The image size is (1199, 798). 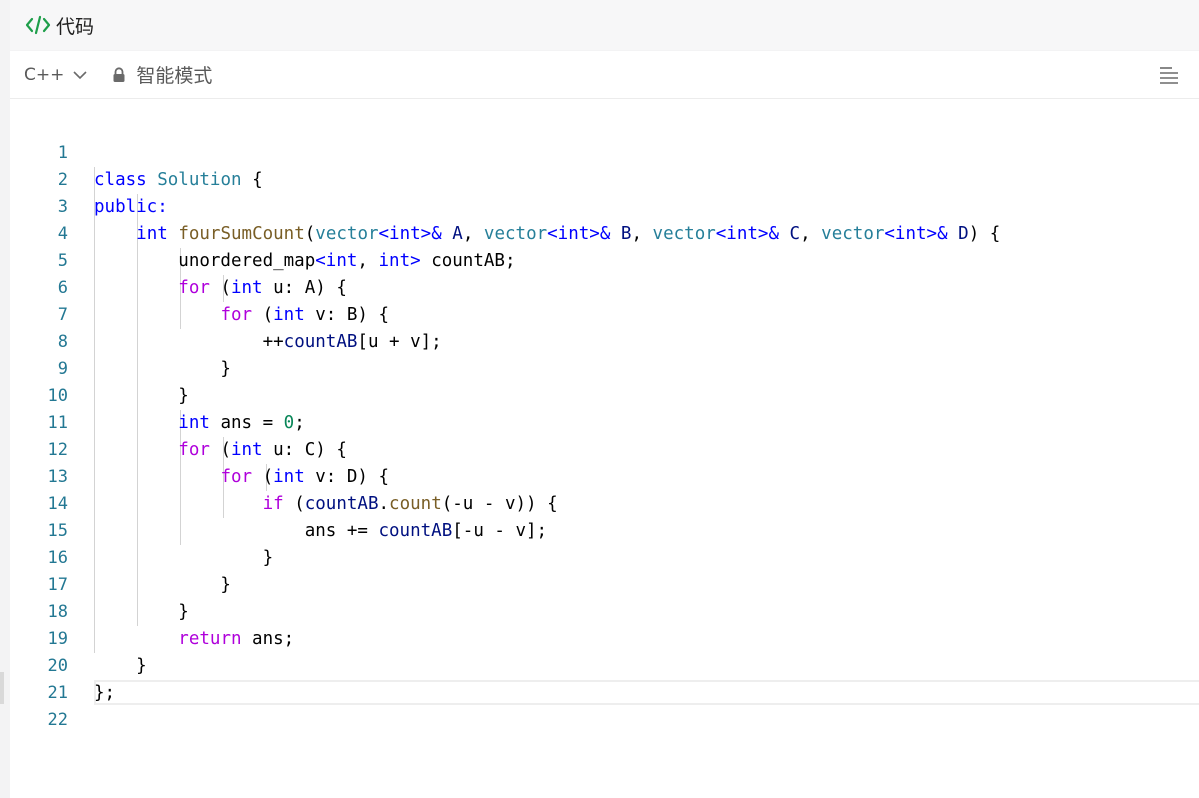 What do you see at coordinates (604, 583) in the screenshot?
I see `code-line: 17 }` at bounding box center [604, 583].